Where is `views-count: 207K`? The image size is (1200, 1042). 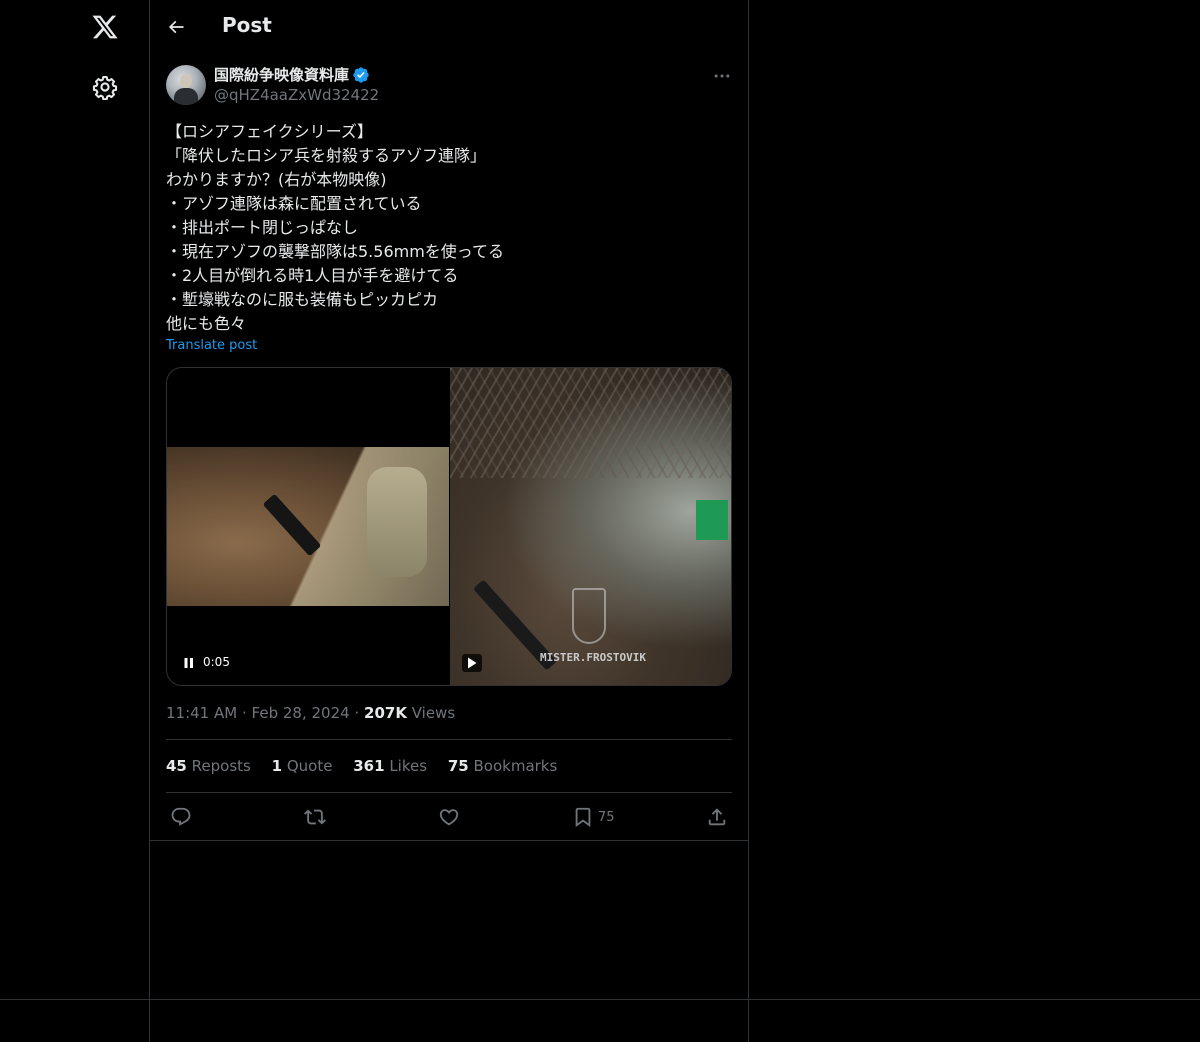 views-count: 207K is located at coordinates (385, 713).